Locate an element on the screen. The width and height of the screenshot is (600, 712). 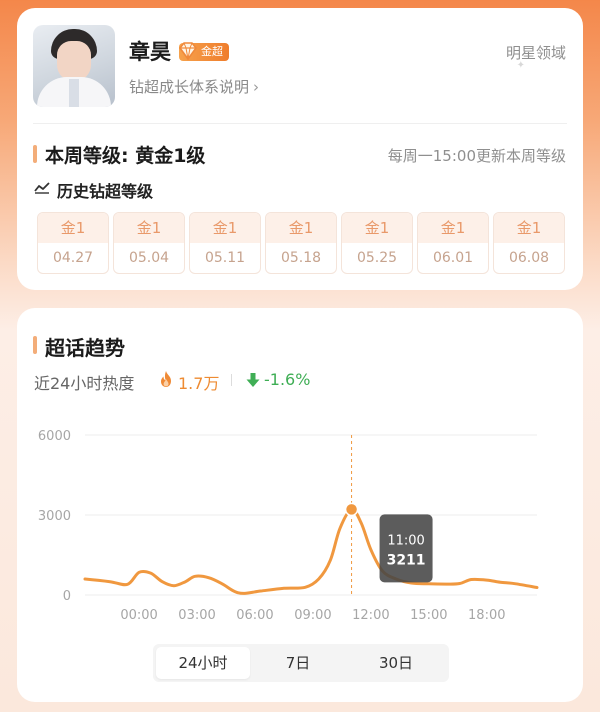
x-tick-label: 15:00 is located at coordinates (428, 615).